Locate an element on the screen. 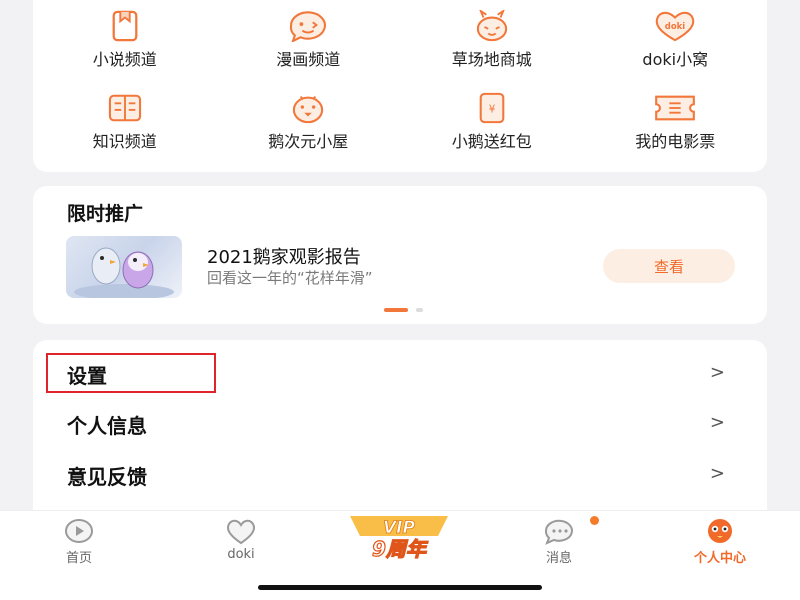 This screenshot has width=800, height=600. penguin-mascot-image is located at coordinates (124, 272).